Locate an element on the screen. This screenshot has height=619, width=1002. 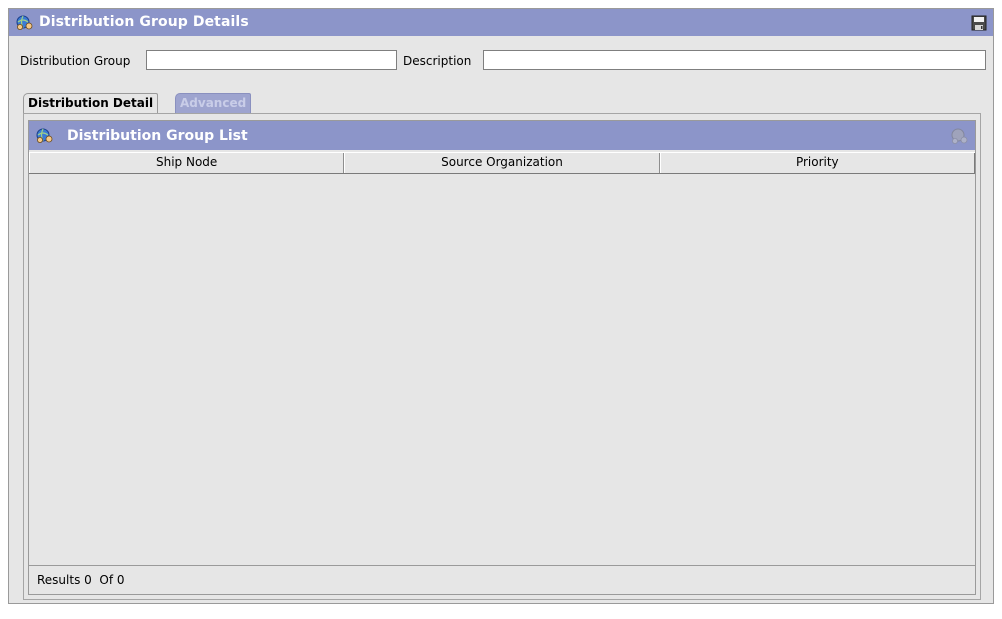
window-title: Distribution Group Details is located at coordinates (144, 22).